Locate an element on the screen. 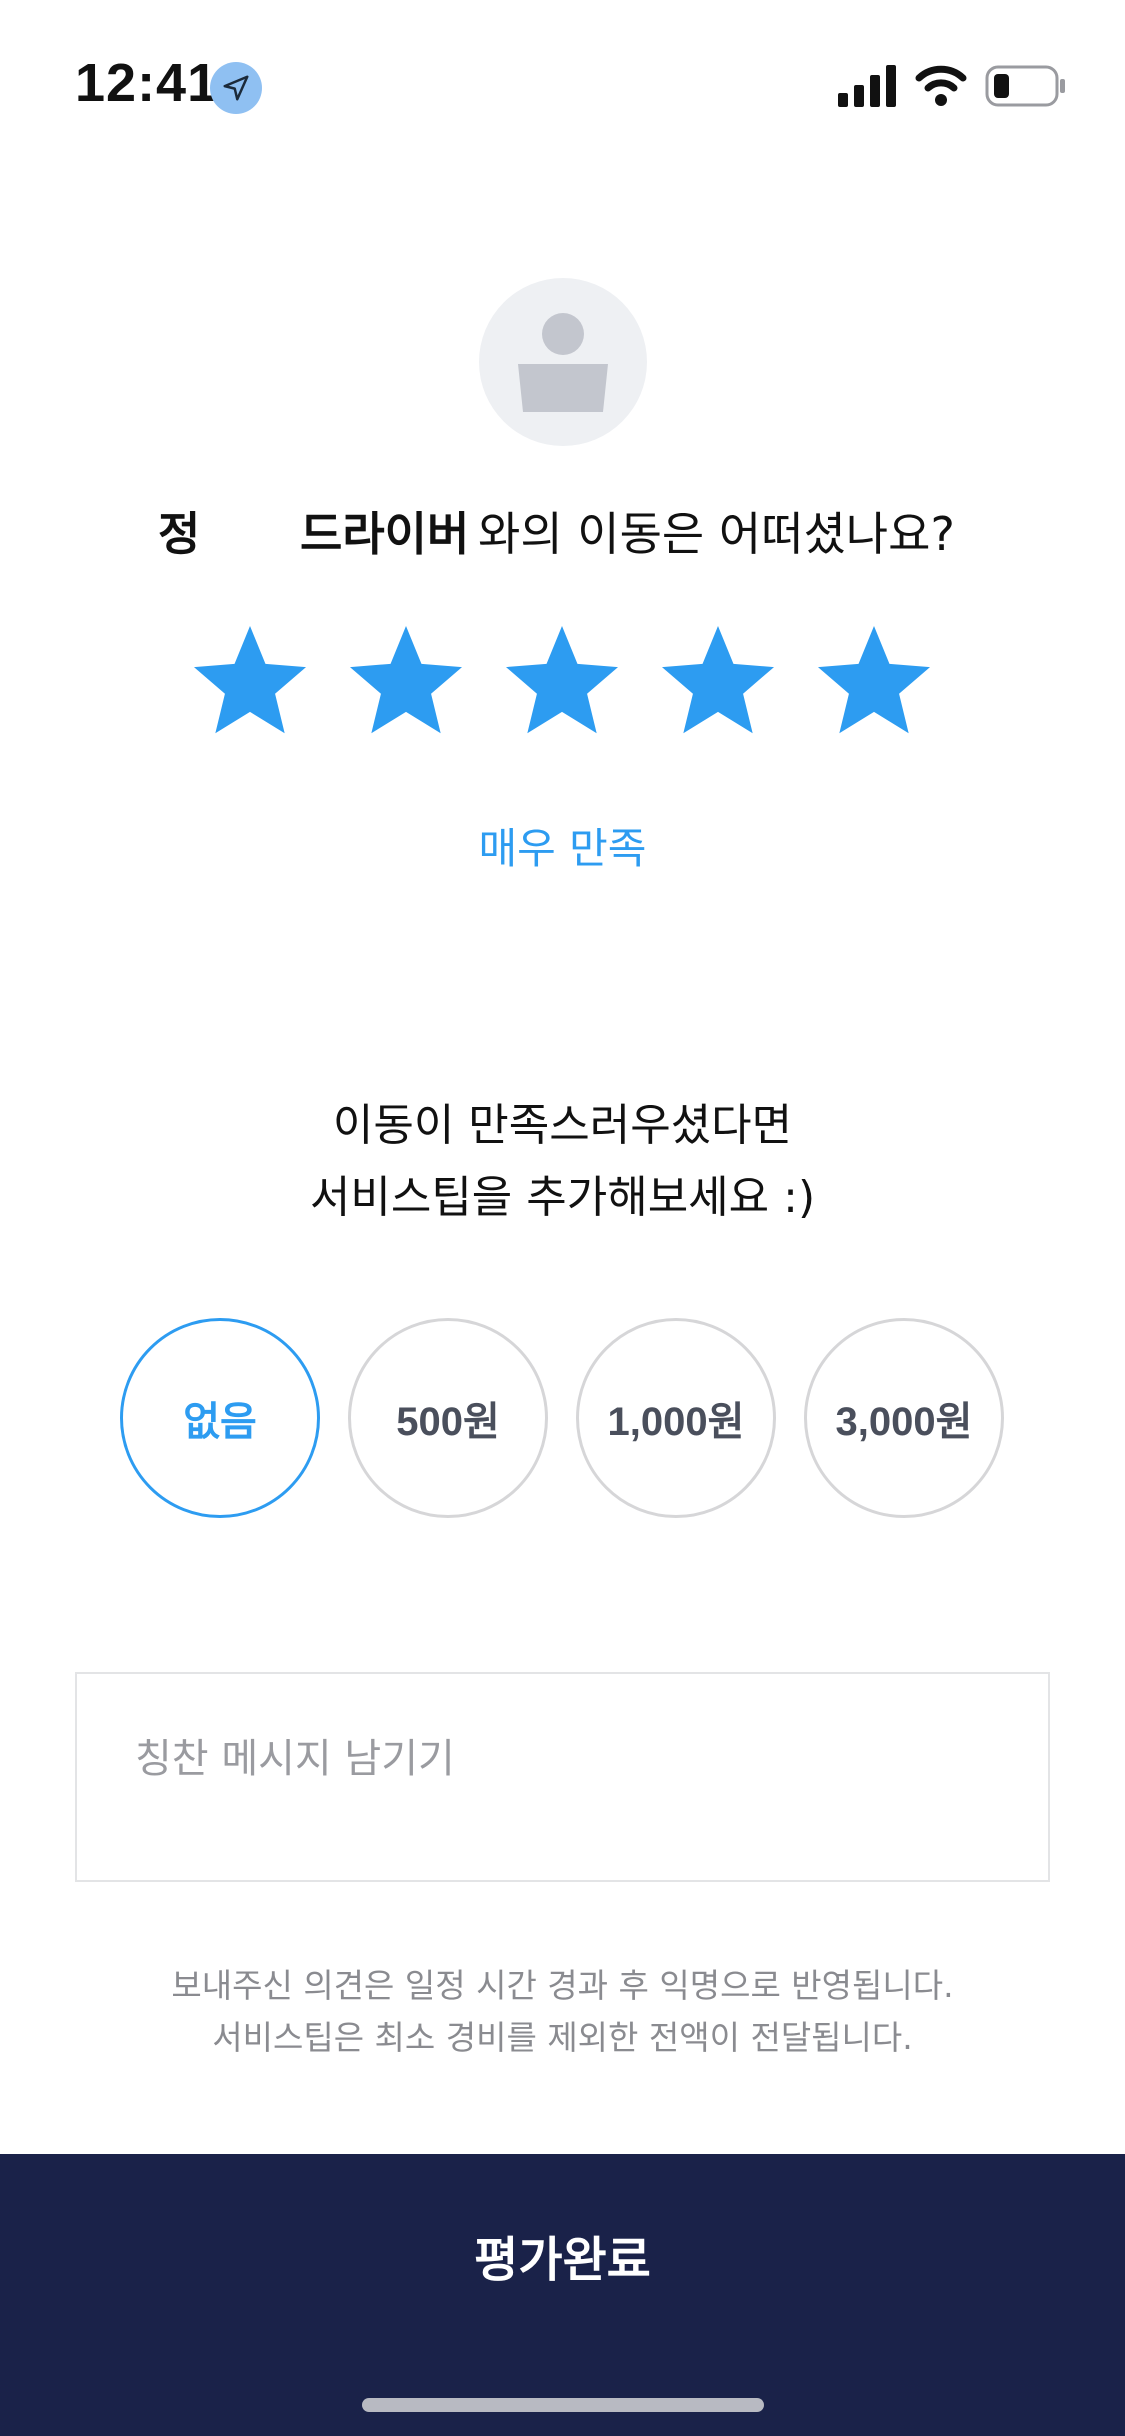 The image size is (1125, 2436). tip-option-500: 500원 is located at coordinates (448, 1418).